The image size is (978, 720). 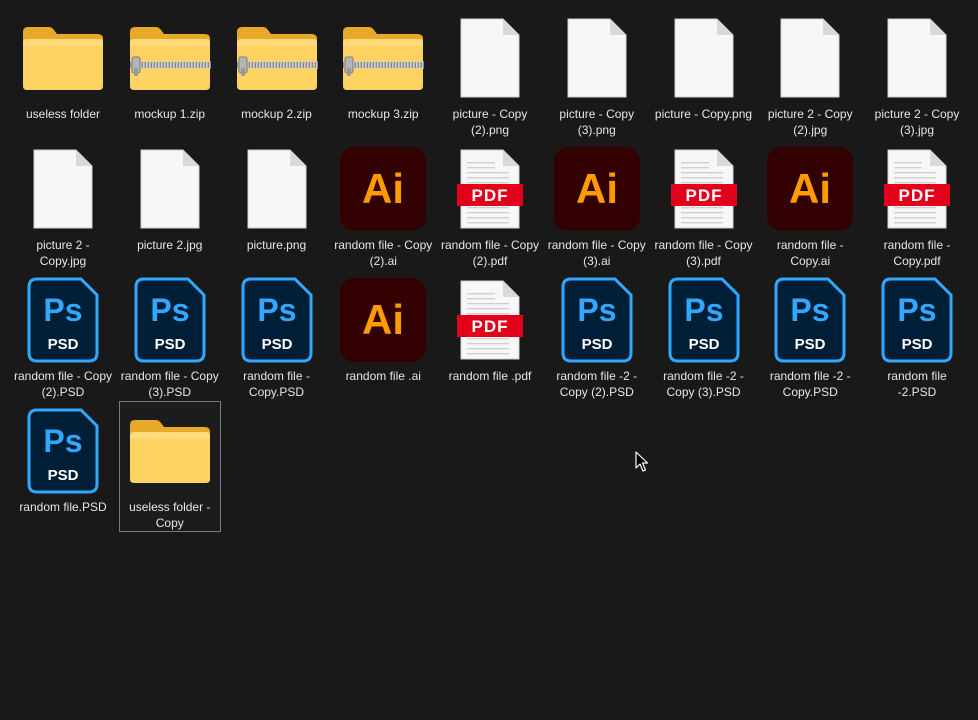 I want to click on file-item: Ps PSD random file -2.PSD, so click(x=917, y=335).